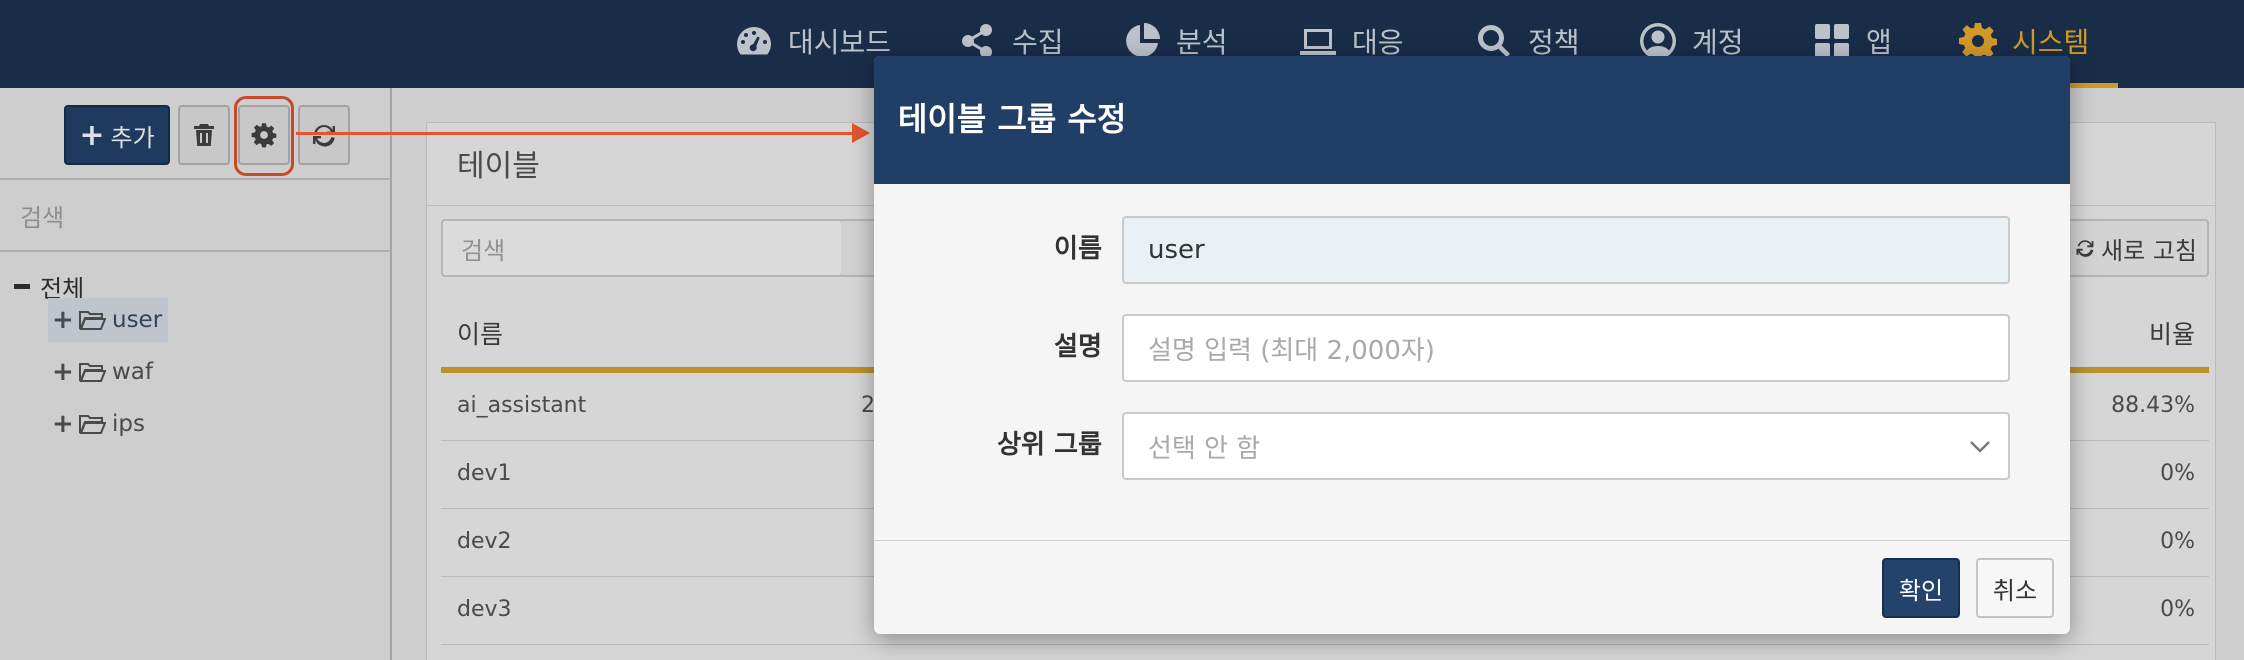  I want to click on cell-ratio: 88.43%, so click(2153, 405).